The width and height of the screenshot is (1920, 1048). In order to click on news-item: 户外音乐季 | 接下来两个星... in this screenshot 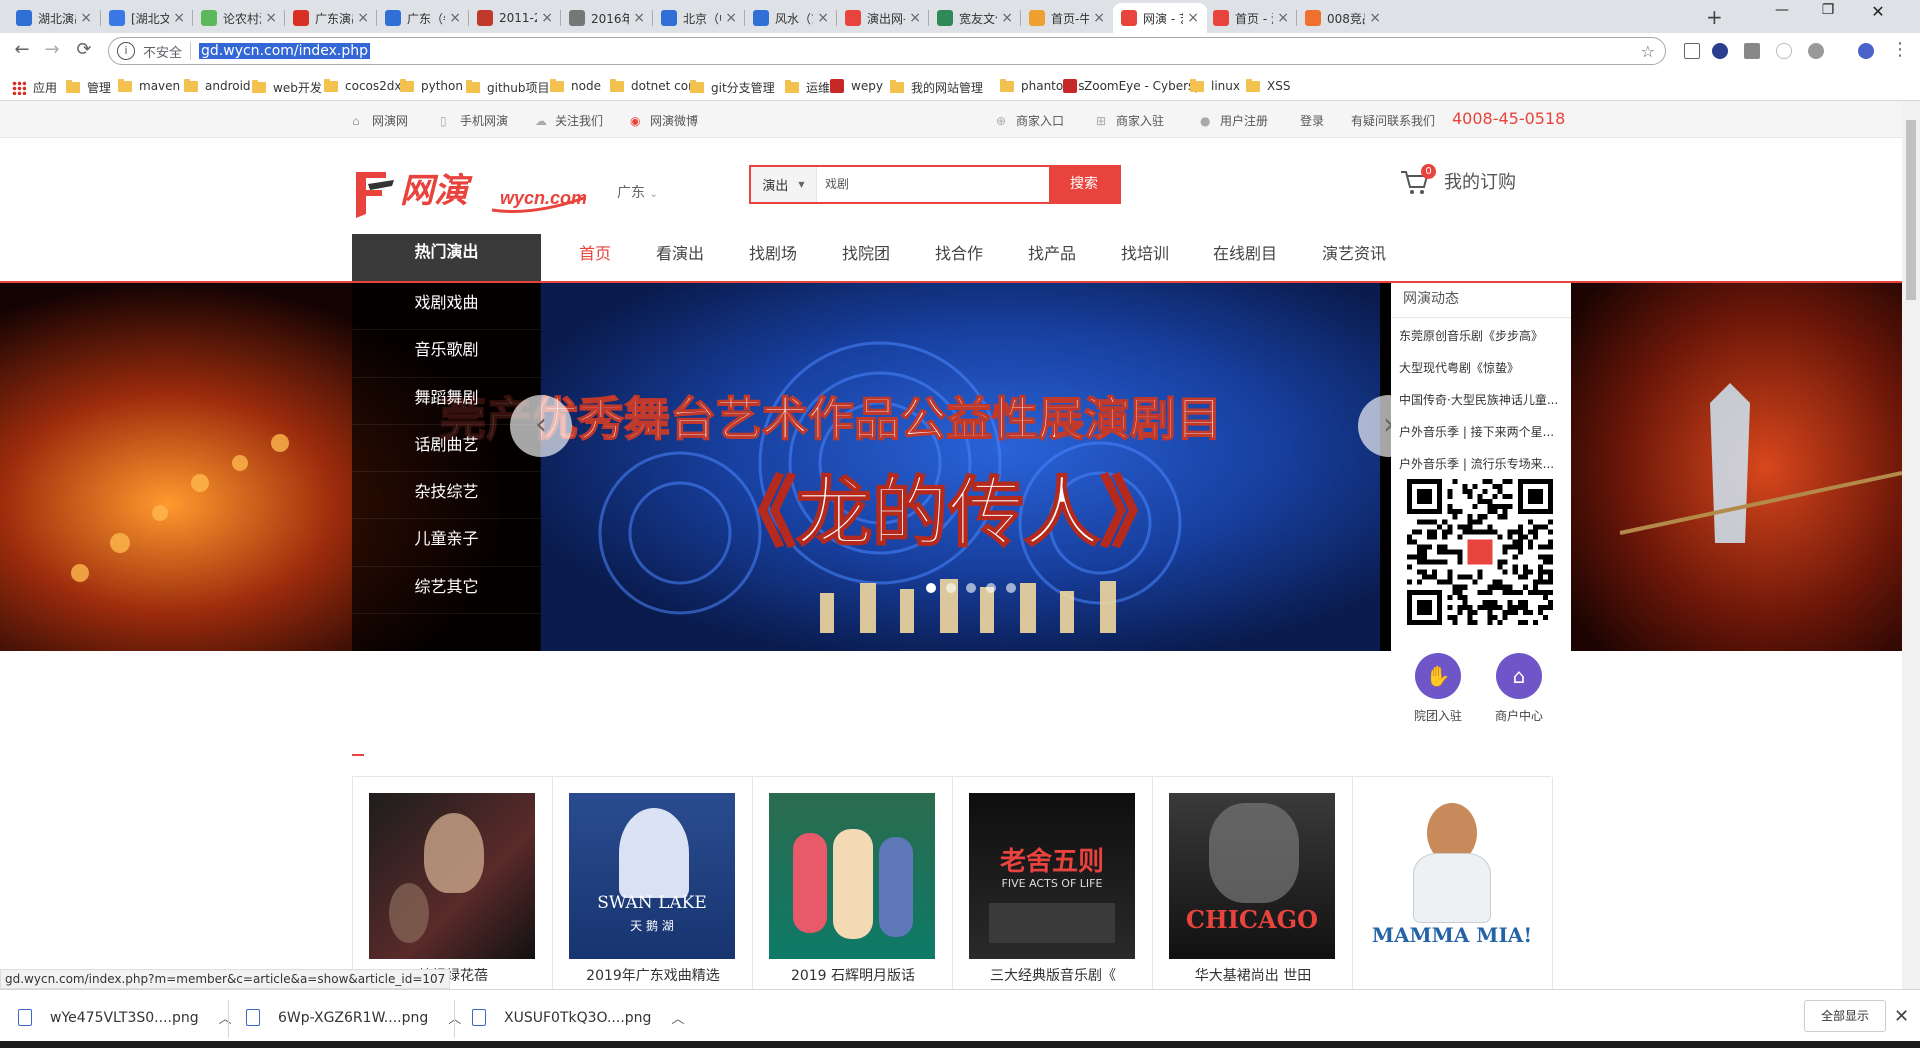, I will do `click(1481, 432)`.